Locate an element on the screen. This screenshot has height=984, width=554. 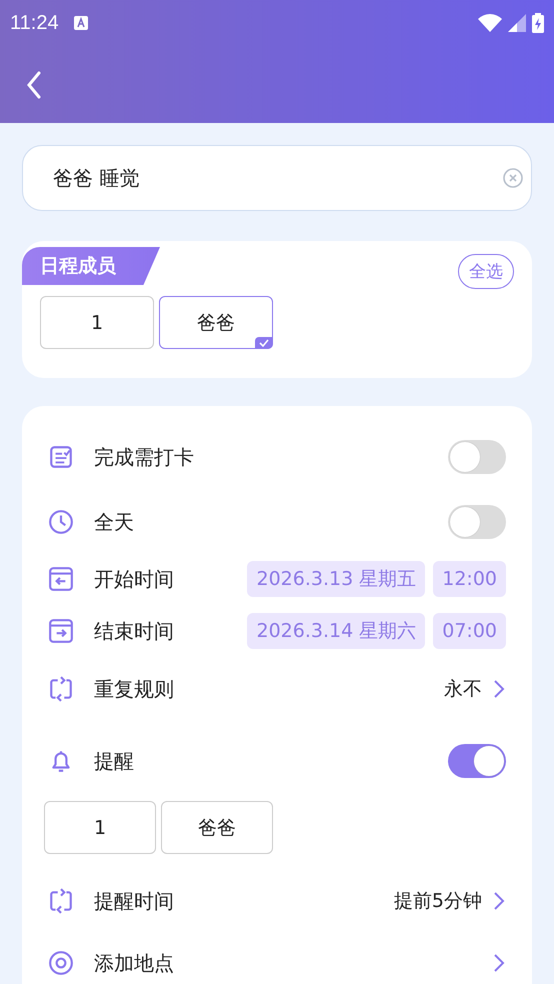
wifi-icon is located at coordinates (490, 23).